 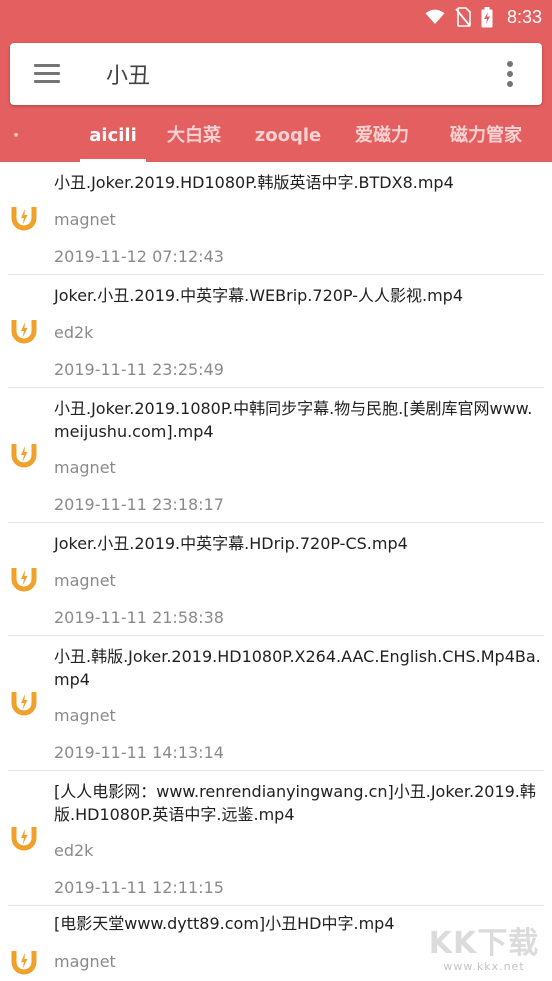 What do you see at coordinates (484, 966) in the screenshot?
I see `watermark-url: www.kkx.net` at bounding box center [484, 966].